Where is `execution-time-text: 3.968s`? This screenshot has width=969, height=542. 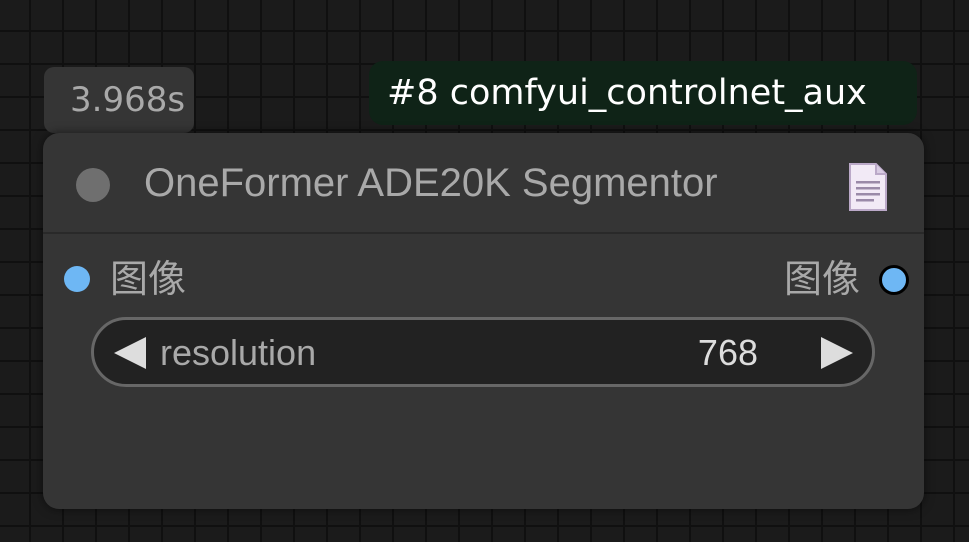 execution-time-text: 3.968s is located at coordinates (128, 100).